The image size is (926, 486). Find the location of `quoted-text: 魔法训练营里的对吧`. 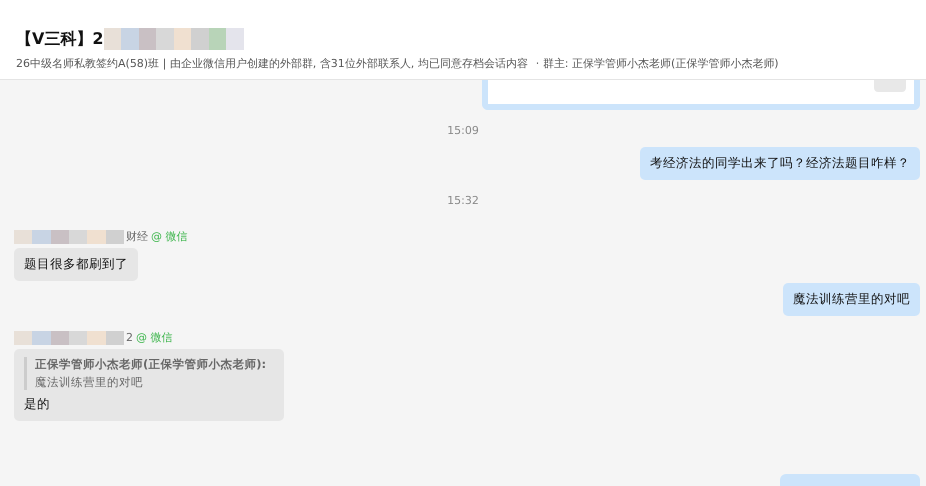

quoted-text: 魔法训练营里的对吧 is located at coordinates (89, 382).